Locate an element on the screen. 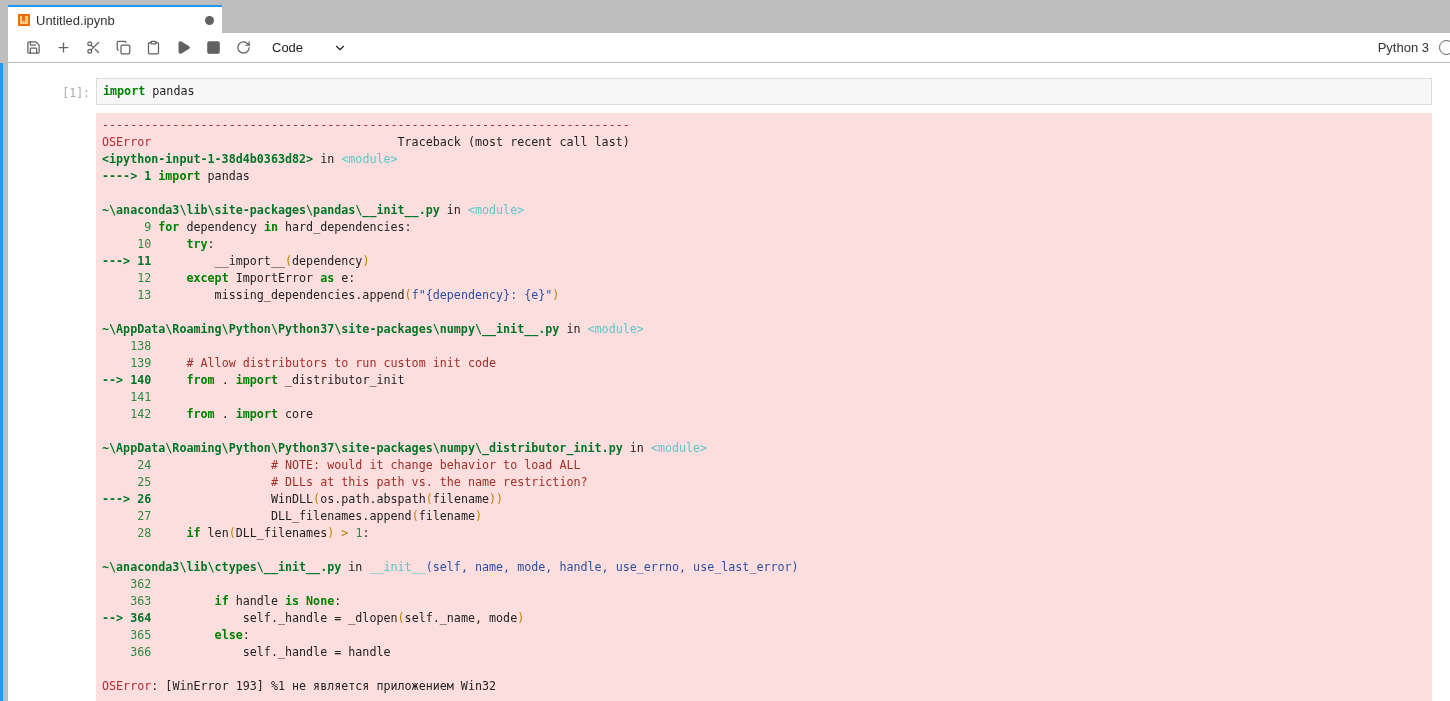  traceback-line: OSError Traceback (most recent call last) is located at coordinates (366, 142).